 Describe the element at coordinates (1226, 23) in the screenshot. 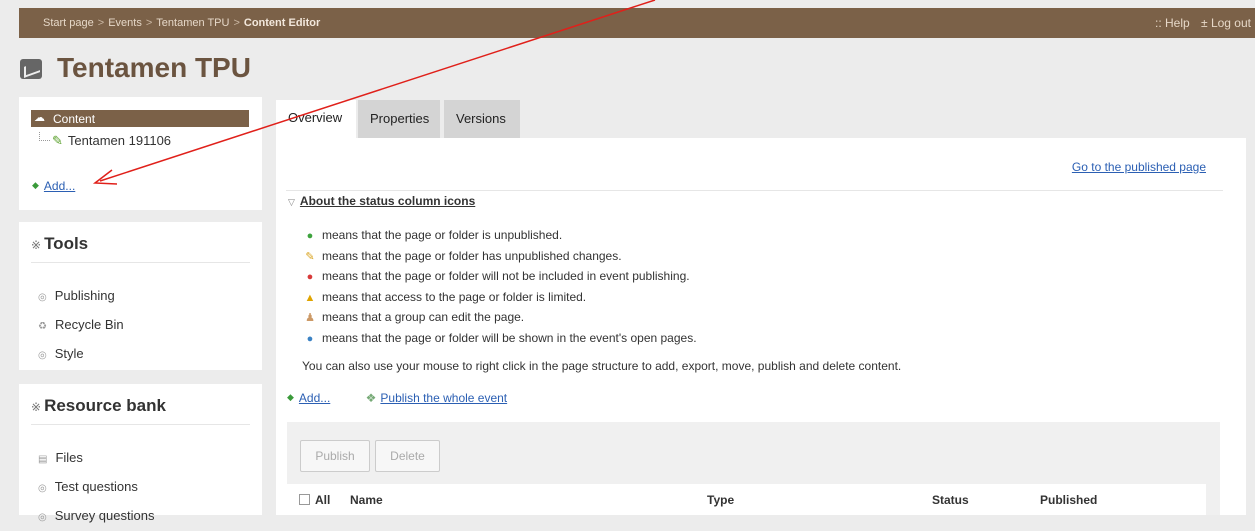

I see `logout-link: ± Log out` at that location.